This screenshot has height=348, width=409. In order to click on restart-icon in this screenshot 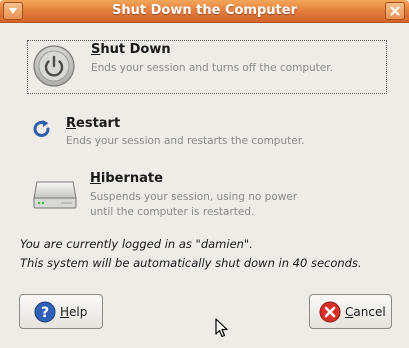, I will do `click(41, 128)`.